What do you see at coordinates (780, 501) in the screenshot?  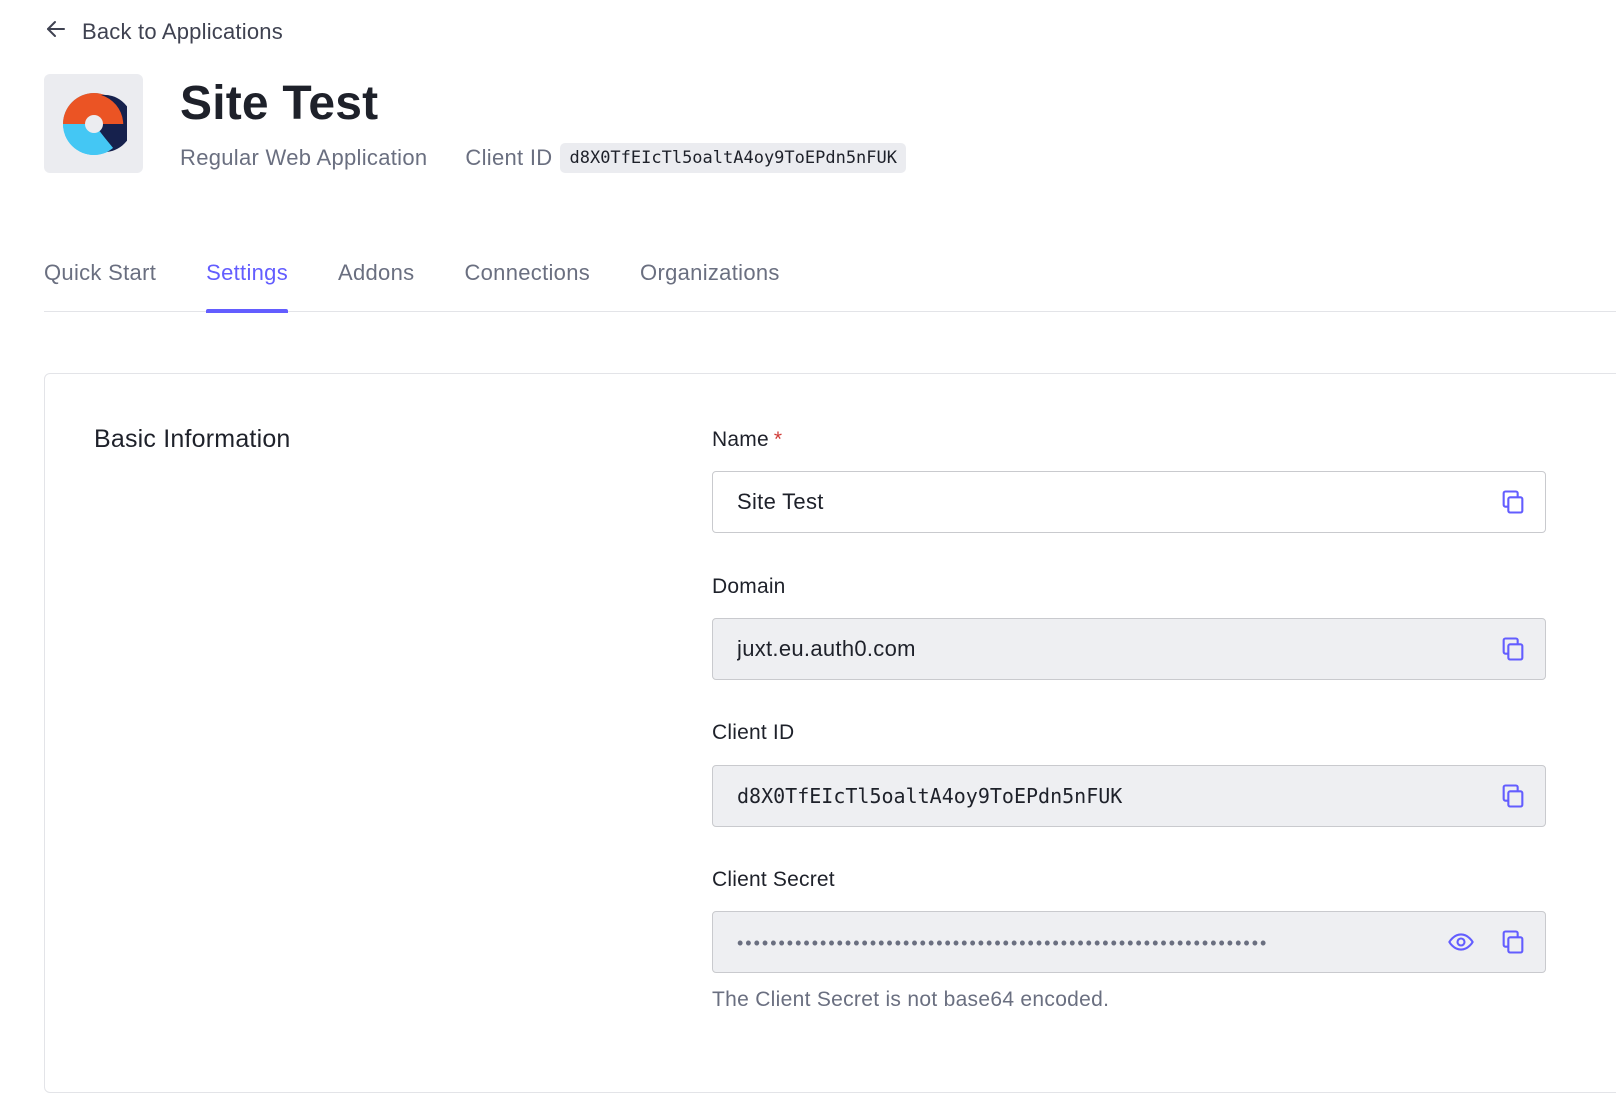 I see `name-input-value: Site Test` at bounding box center [780, 501].